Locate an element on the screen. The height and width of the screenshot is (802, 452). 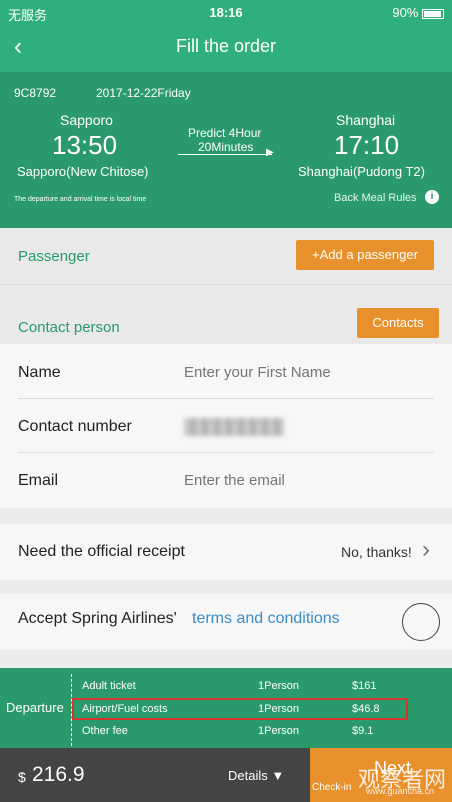
meal-rules-link: Back Meal Rules is located at coordinates (375, 198).